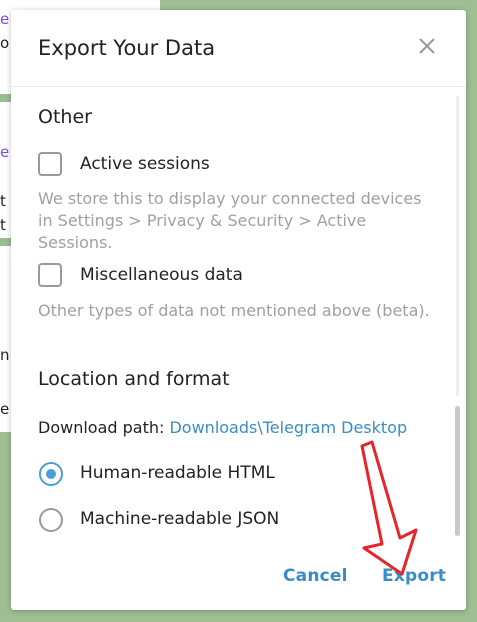 The image size is (477, 622). I want to click on section-title-other: Other, so click(65, 117).